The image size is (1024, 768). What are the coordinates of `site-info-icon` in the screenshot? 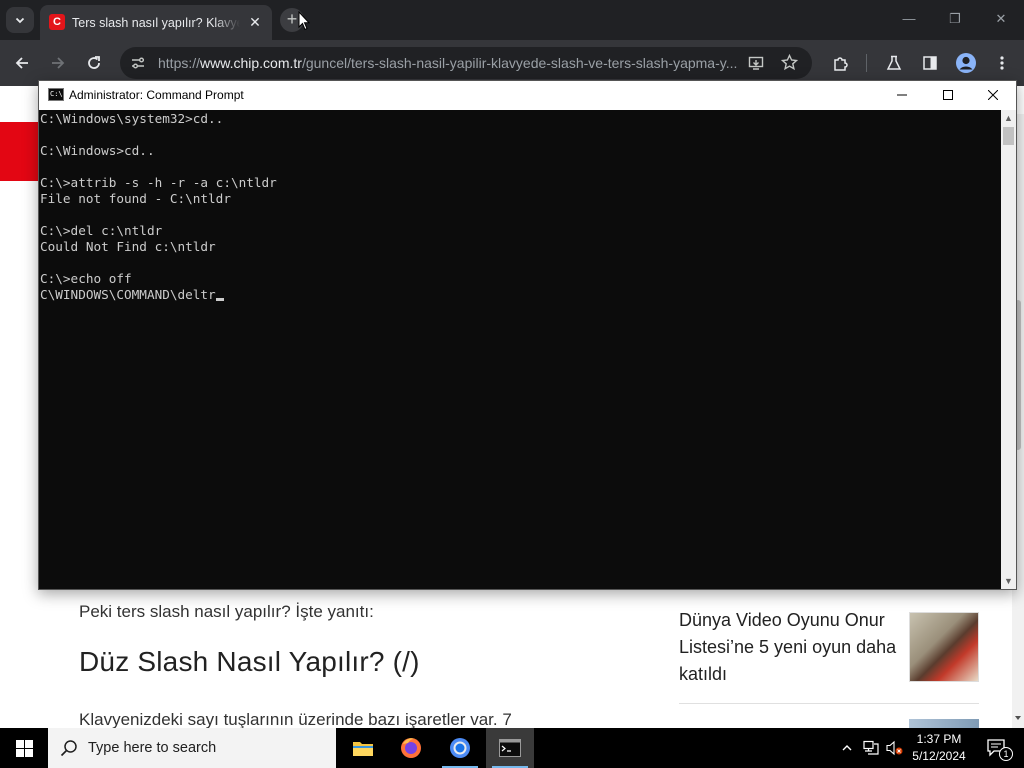 It's located at (138, 63).